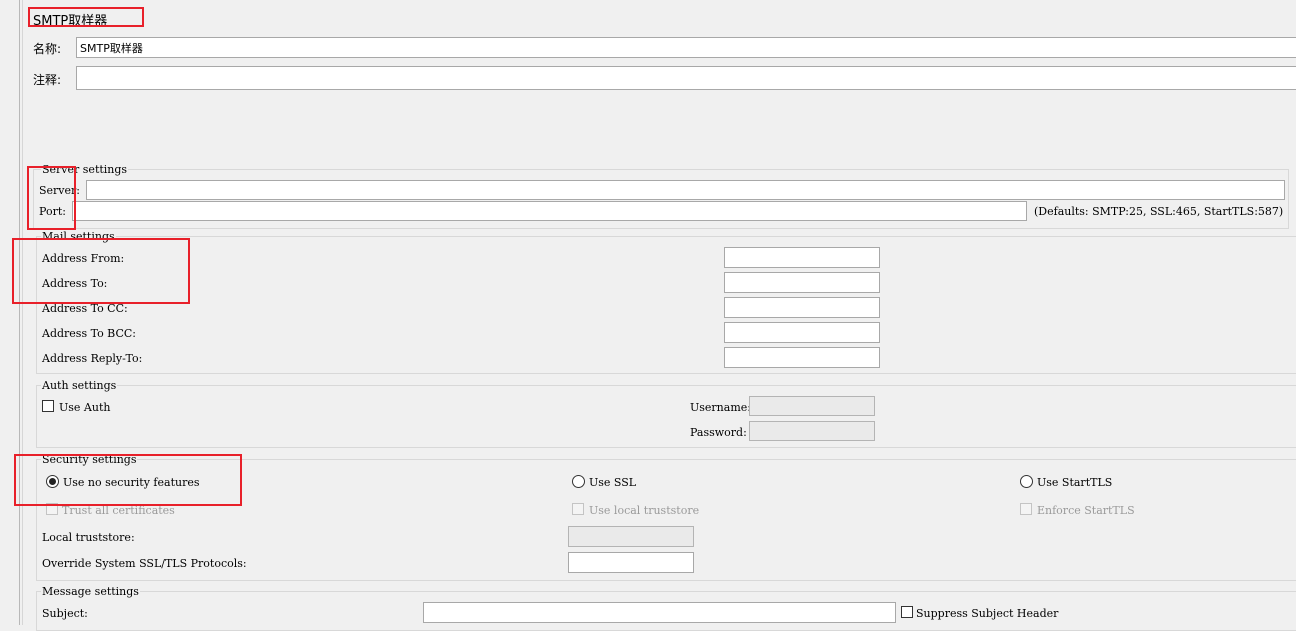  What do you see at coordinates (85, 407) in the screenshot?
I see `use-auth-label: Use Auth` at bounding box center [85, 407].